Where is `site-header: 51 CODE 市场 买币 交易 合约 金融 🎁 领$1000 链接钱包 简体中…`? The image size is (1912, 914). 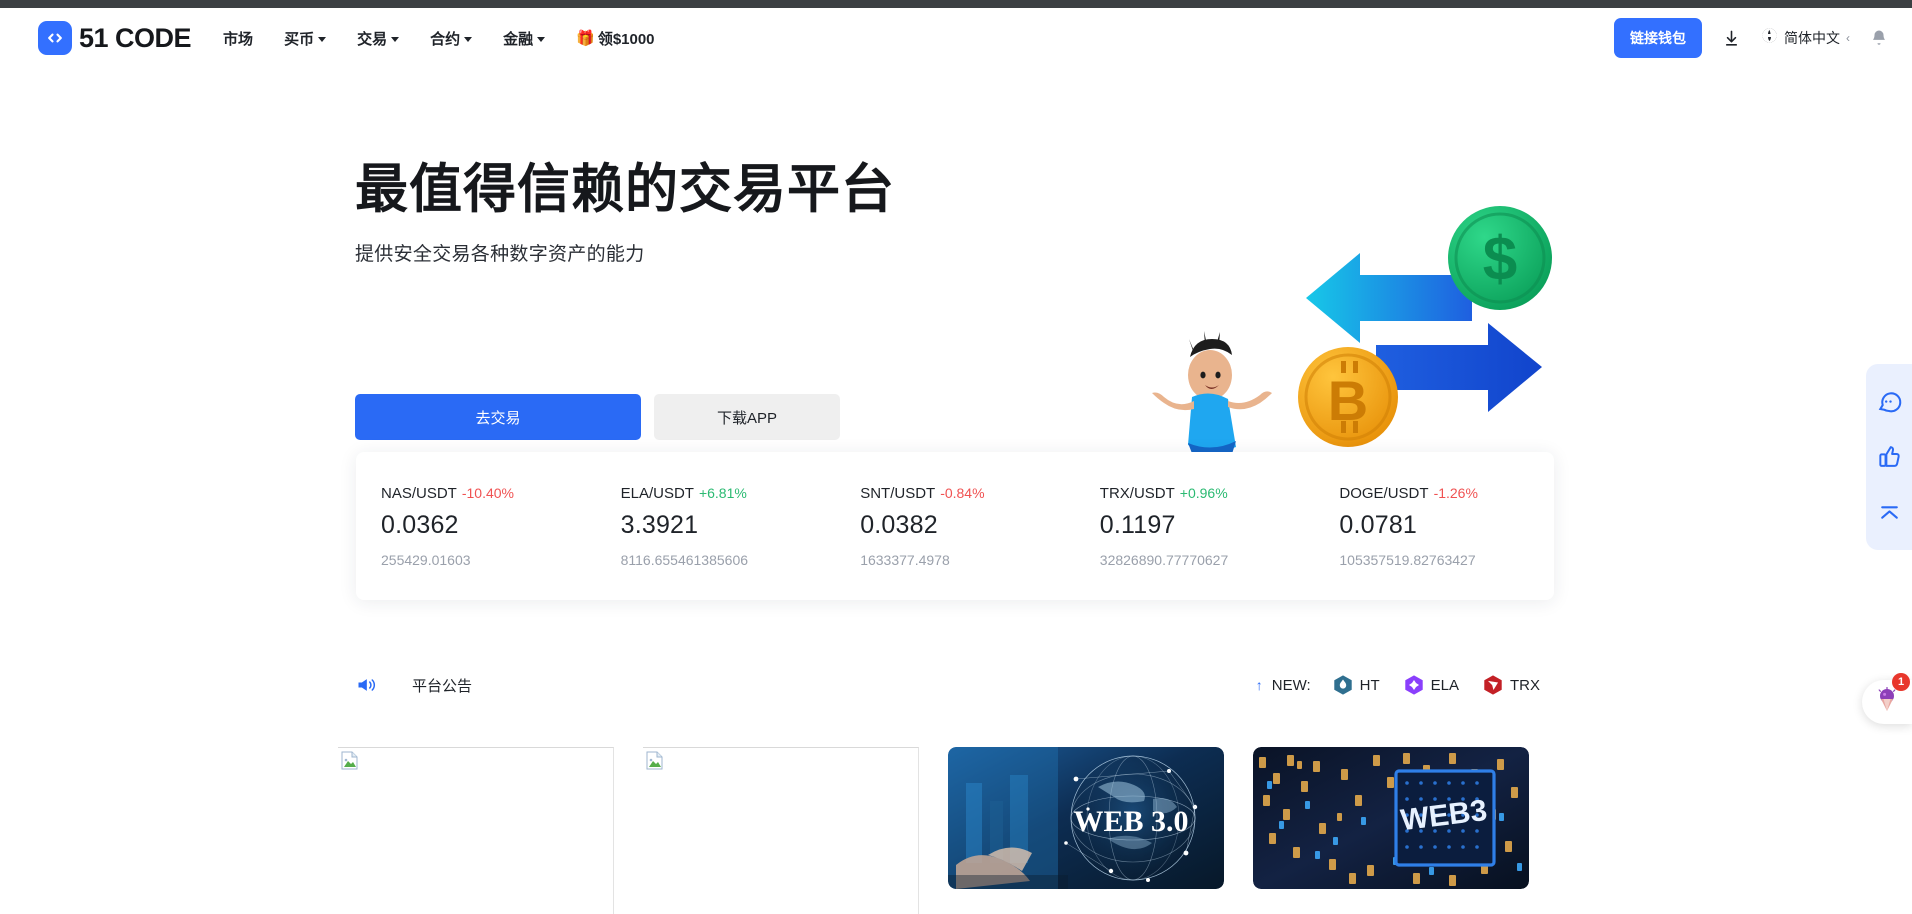 site-header: 51 CODE 市场 买币 交易 合约 金融 🎁 领$1000 链接钱包 简体中… is located at coordinates (956, 38).